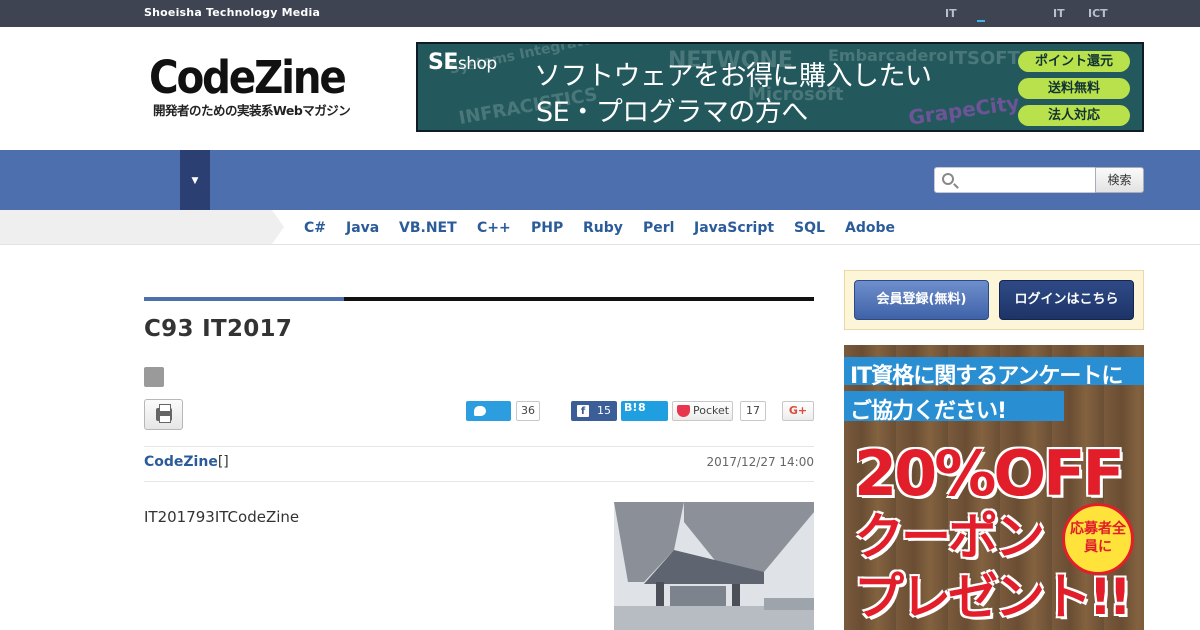 Image resolution: width=1200 pixels, height=630 pixels. What do you see at coordinates (928, 411) in the screenshot?
I see `ad-headline-2: ご協力ください!` at bounding box center [928, 411].